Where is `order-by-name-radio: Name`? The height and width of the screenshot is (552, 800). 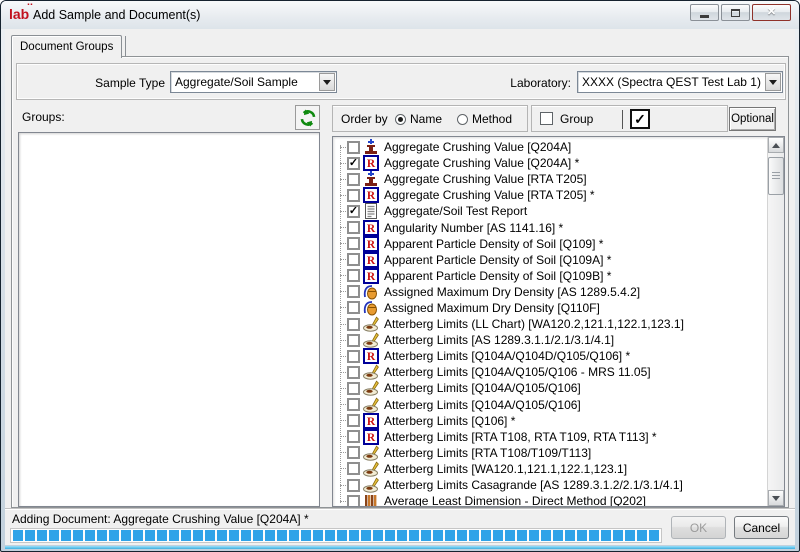
order-by-name-radio: Name is located at coordinates (418, 119).